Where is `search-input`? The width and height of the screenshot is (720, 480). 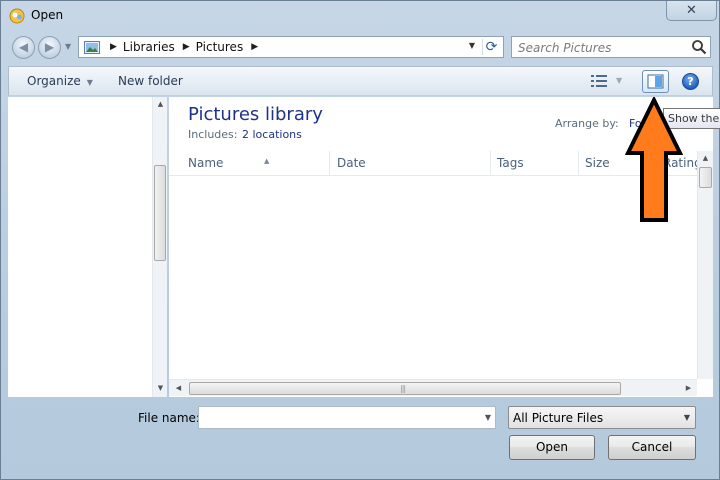 search-input is located at coordinates (598, 47).